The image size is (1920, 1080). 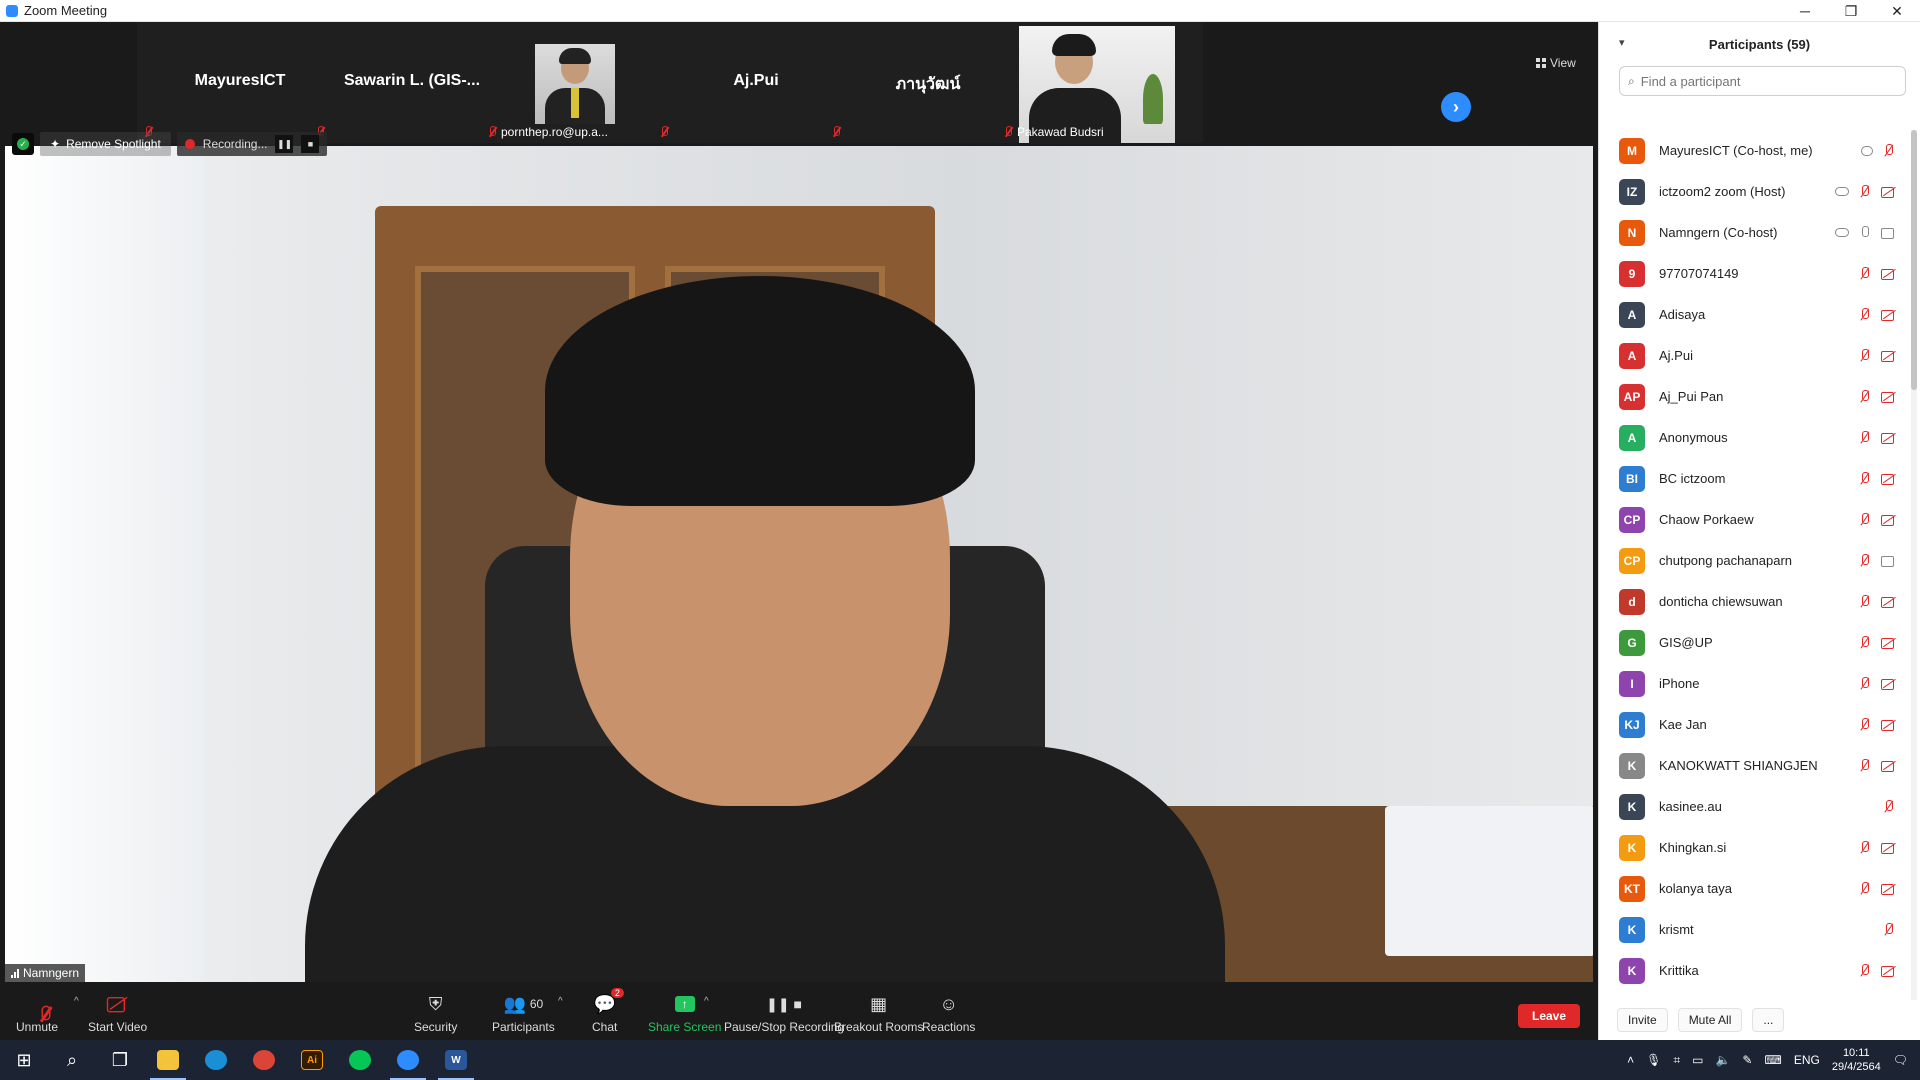 What do you see at coordinates (284, 144) in the screenshot?
I see `pause-recording-button: ❚❚` at bounding box center [284, 144].